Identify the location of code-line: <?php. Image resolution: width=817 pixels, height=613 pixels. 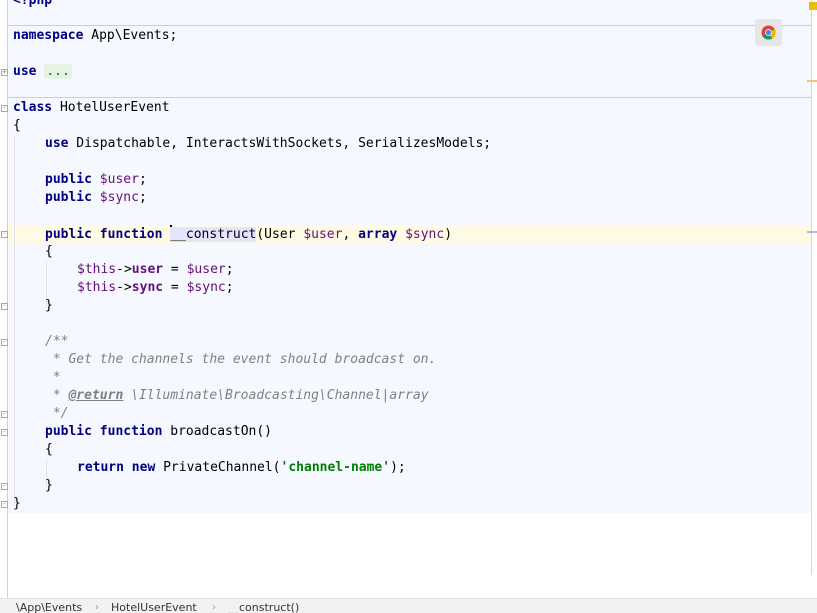
(32, 5).